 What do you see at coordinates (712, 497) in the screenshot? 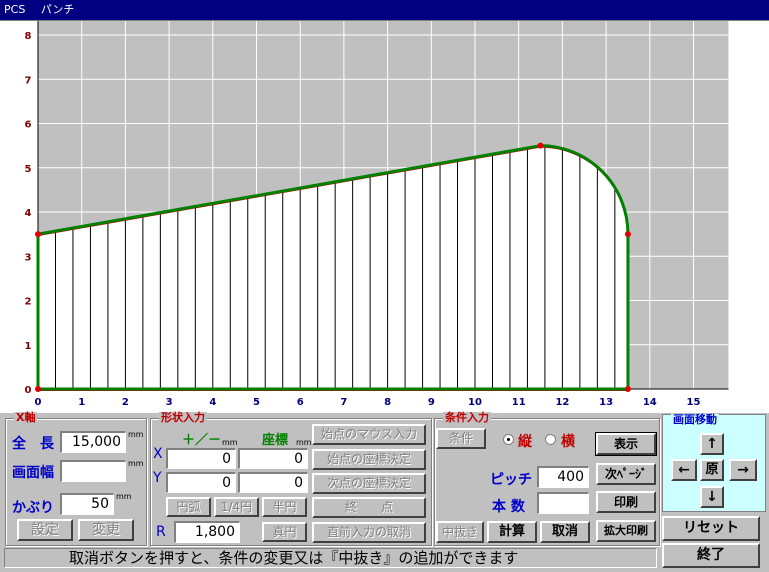
I see `move-down-button: ↓` at bounding box center [712, 497].